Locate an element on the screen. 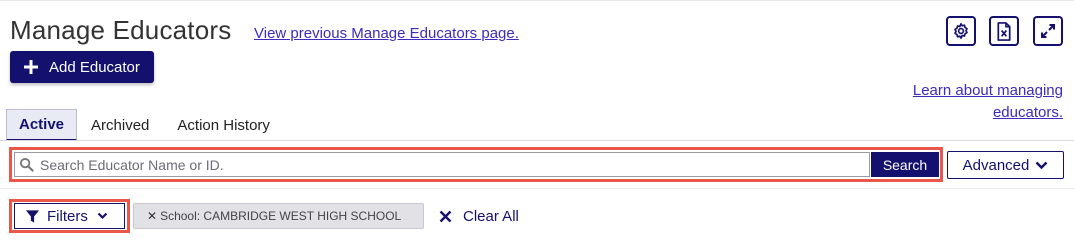 The image size is (1074, 240). learn-about-managing-link: Learn about managing educators. is located at coordinates (978, 102).